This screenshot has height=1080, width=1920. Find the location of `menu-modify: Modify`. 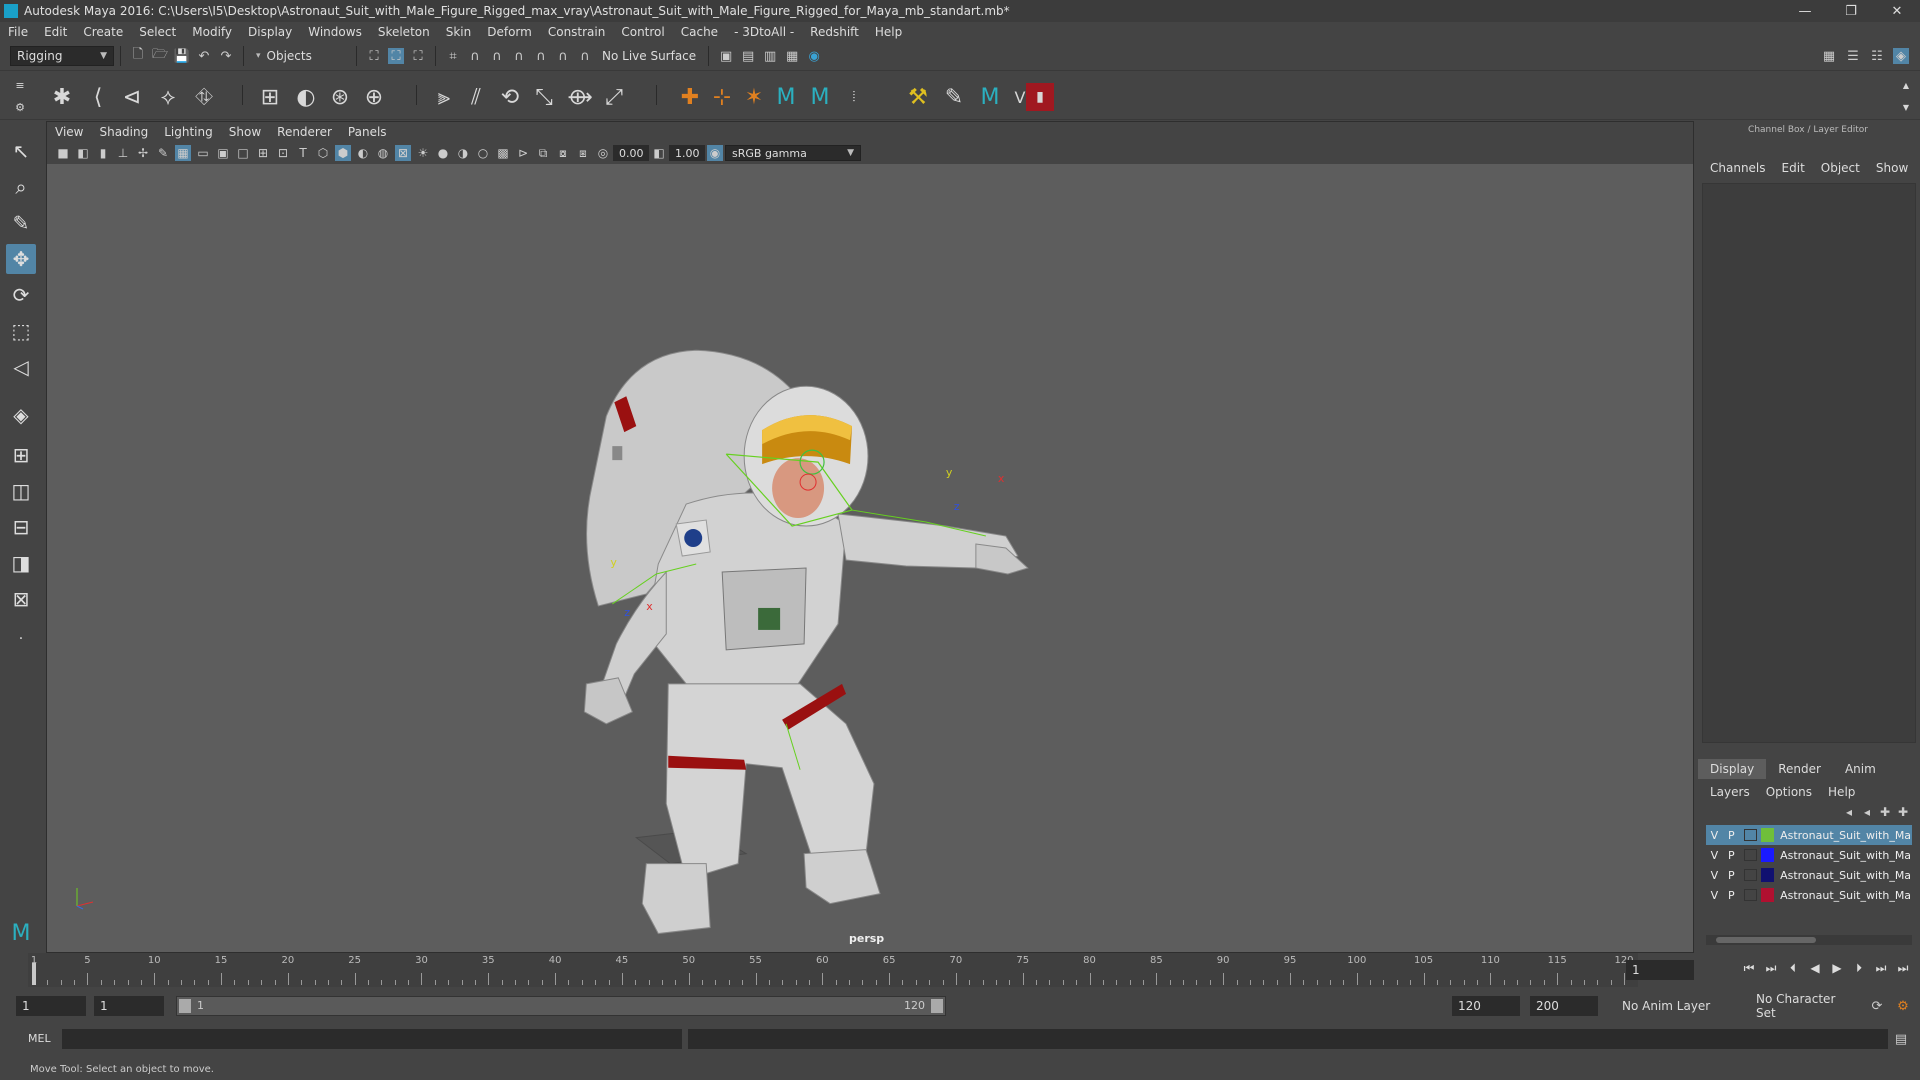

menu-modify: Modify is located at coordinates (212, 32).